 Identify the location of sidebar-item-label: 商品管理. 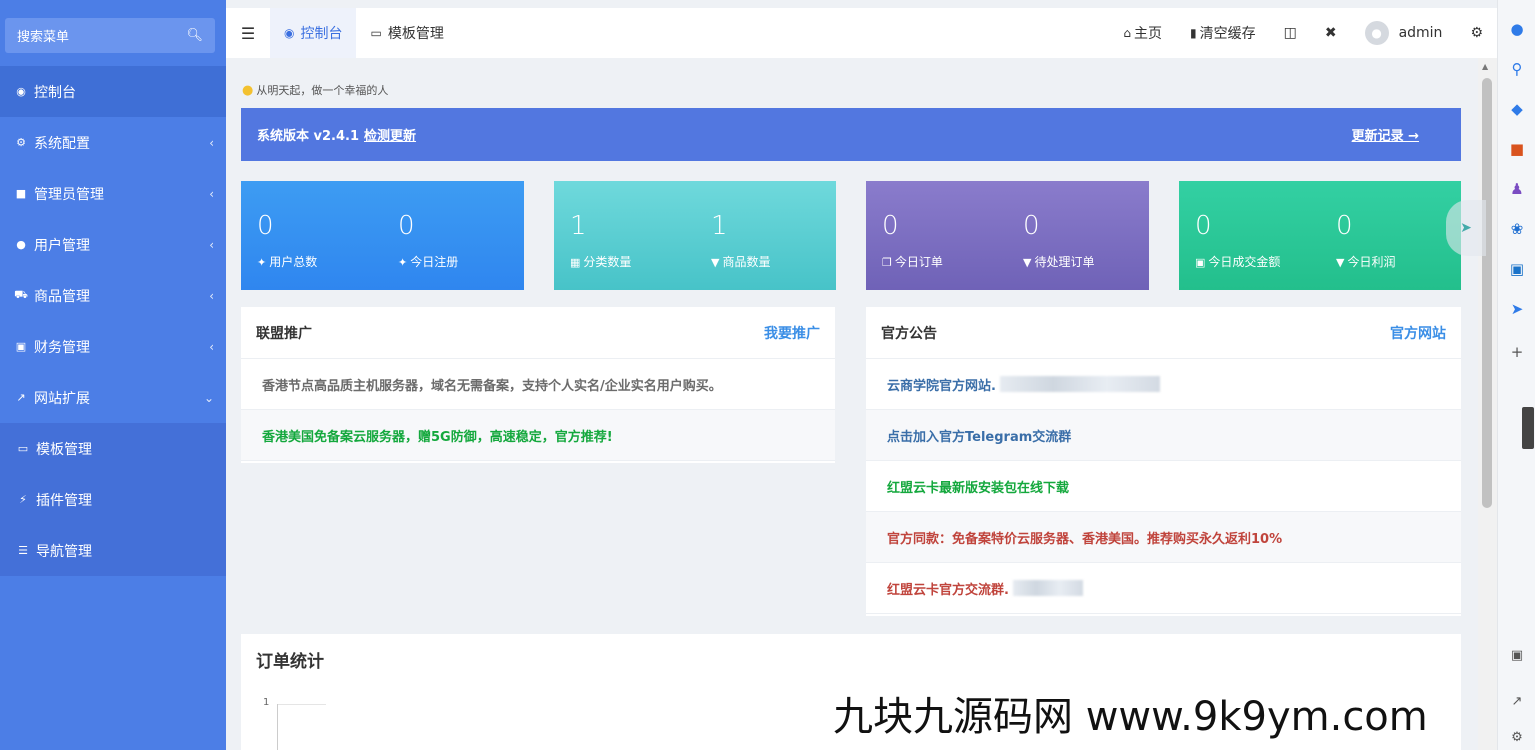
(62, 296).